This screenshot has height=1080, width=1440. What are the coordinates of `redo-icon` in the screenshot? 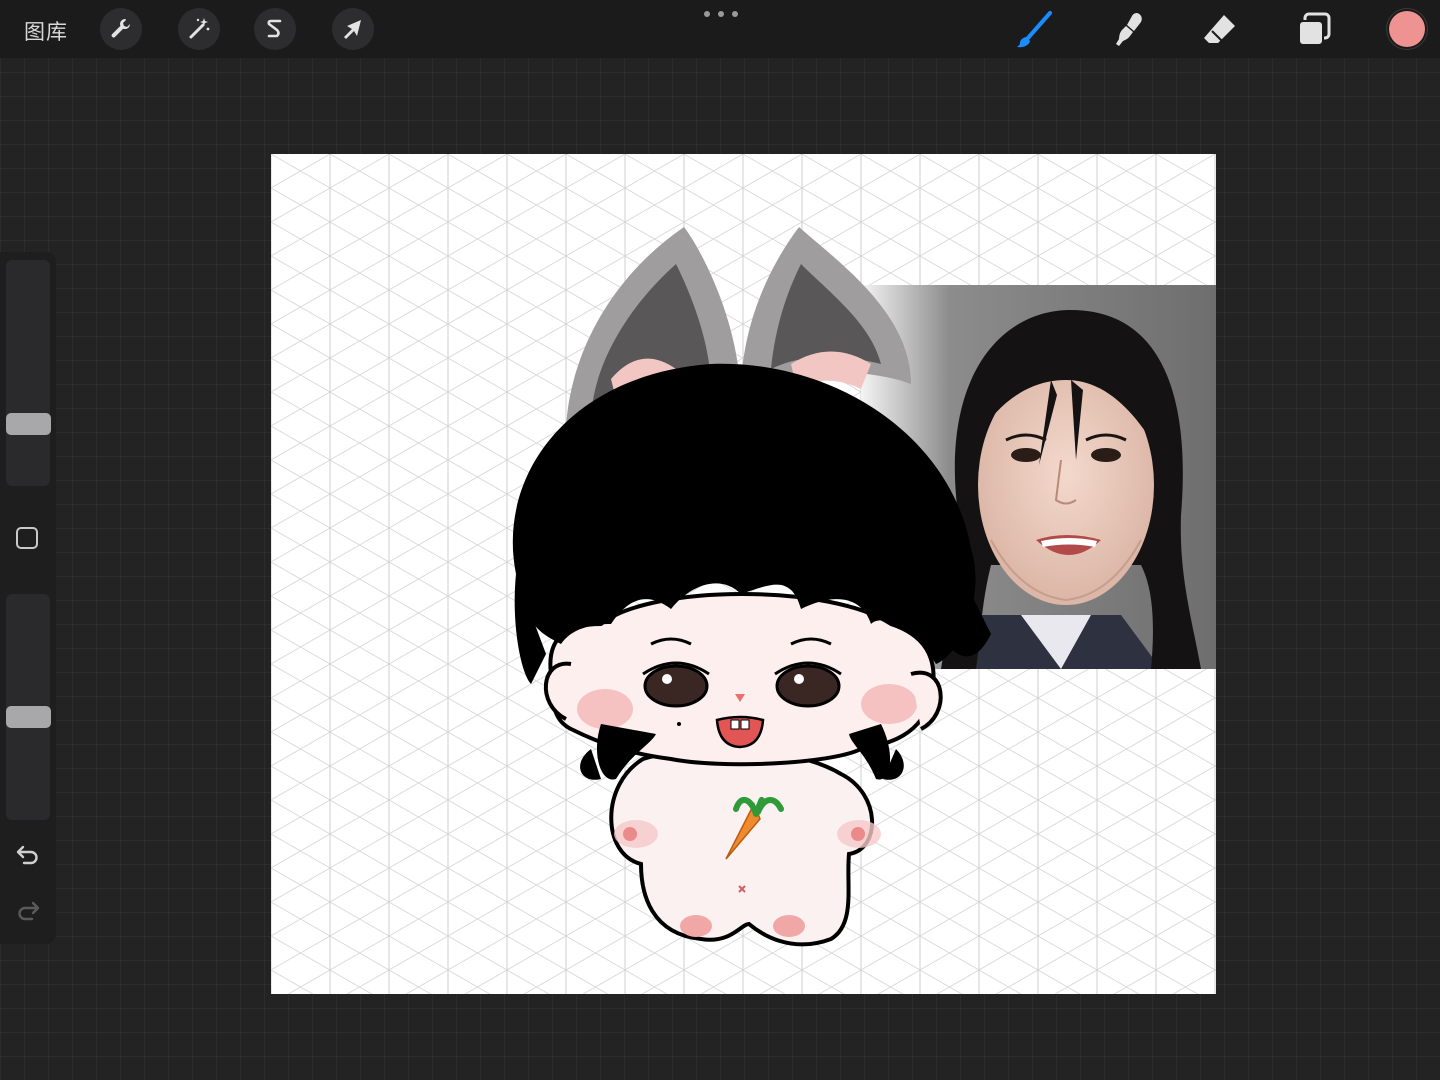 It's located at (29, 911).